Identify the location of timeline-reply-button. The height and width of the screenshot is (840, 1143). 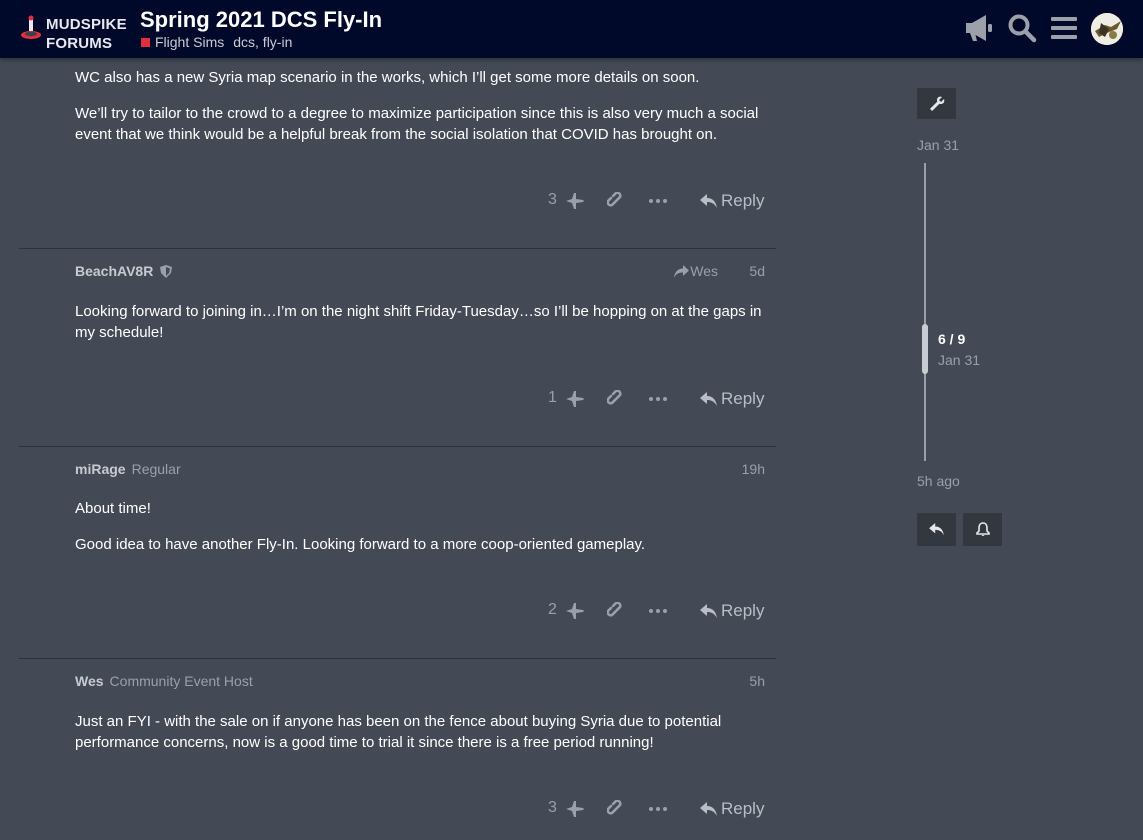
(936, 529).